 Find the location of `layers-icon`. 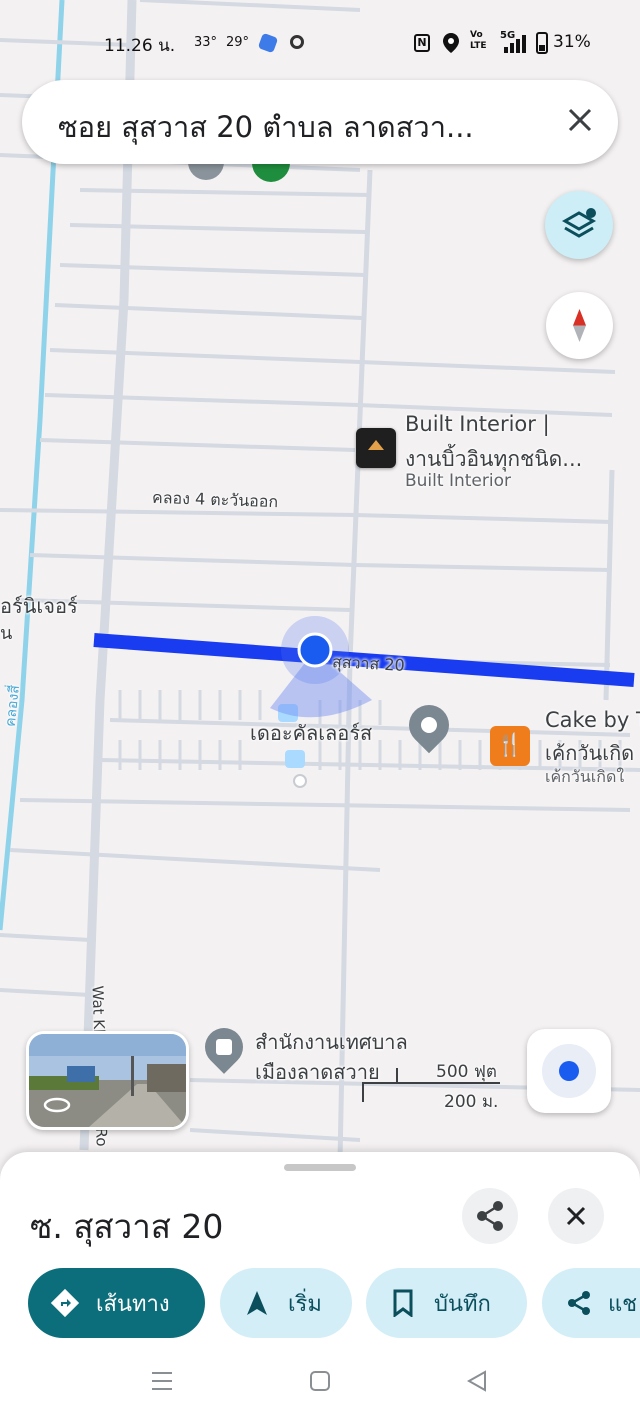

layers-icon is located at coordinates (579, 223).